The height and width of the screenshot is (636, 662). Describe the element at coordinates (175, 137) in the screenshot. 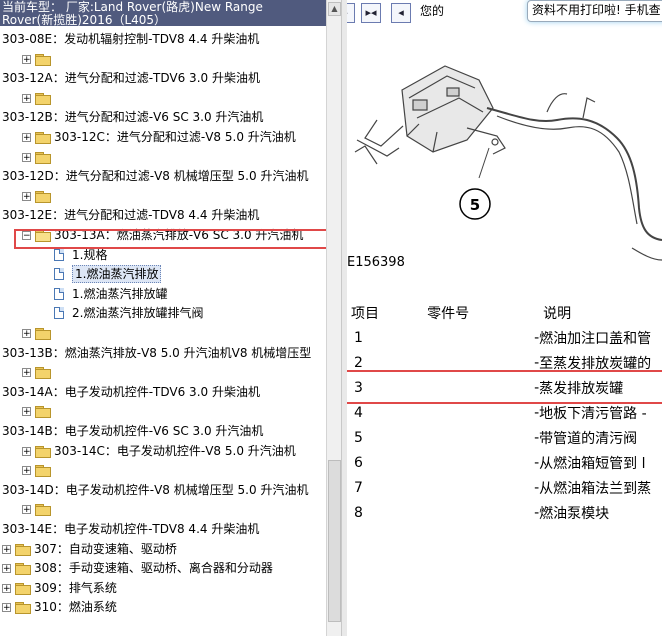

I see `tree-item-label: 303-12C：进气分配和过滤-V8 5.0 升汽油机` at that location.